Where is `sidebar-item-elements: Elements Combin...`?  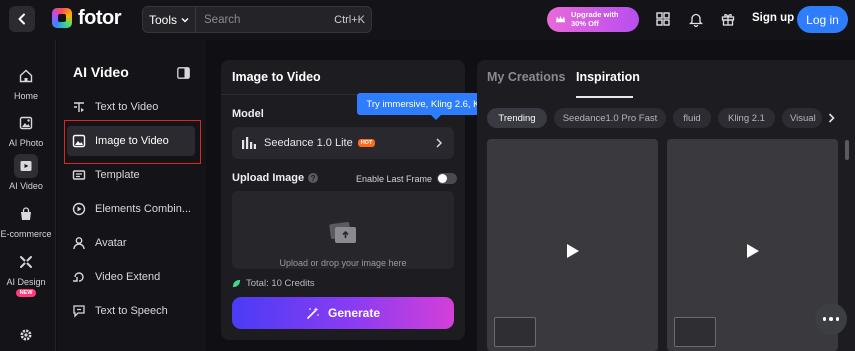
sidebar-item-elements: Elements Combin... is located at coordinates (131, 209).